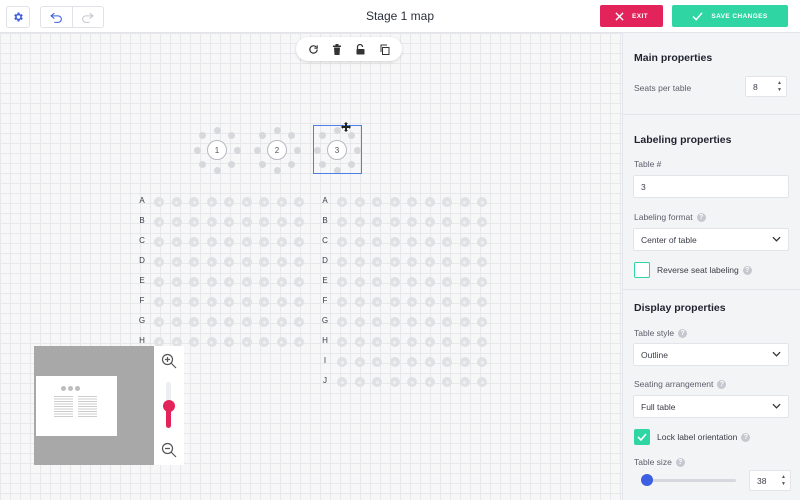 The width and height of the screenshot is (800, 500). What do you see at coordinates (361, 49) in the screenshot?
I see `lock-button` at bounding box center [361, 49].